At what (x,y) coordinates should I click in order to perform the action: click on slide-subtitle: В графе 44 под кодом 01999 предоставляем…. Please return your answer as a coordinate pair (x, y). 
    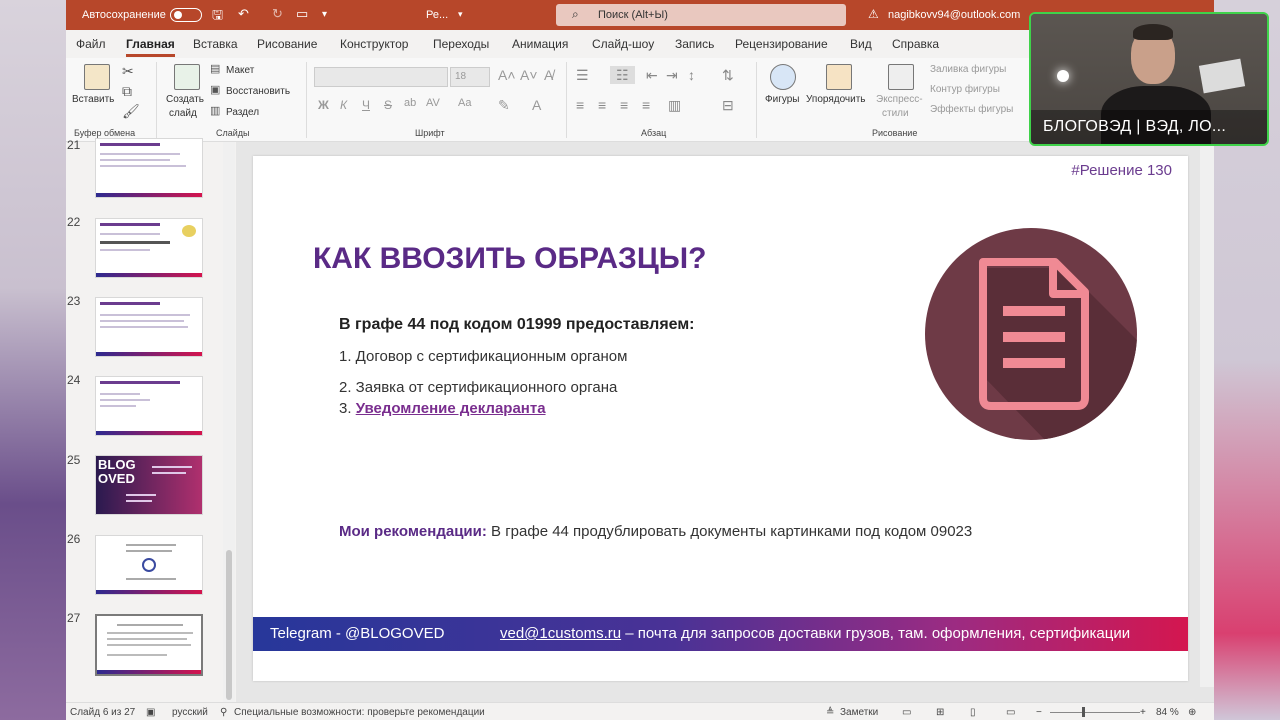
    Looking at the image, I should click on (517, 325).